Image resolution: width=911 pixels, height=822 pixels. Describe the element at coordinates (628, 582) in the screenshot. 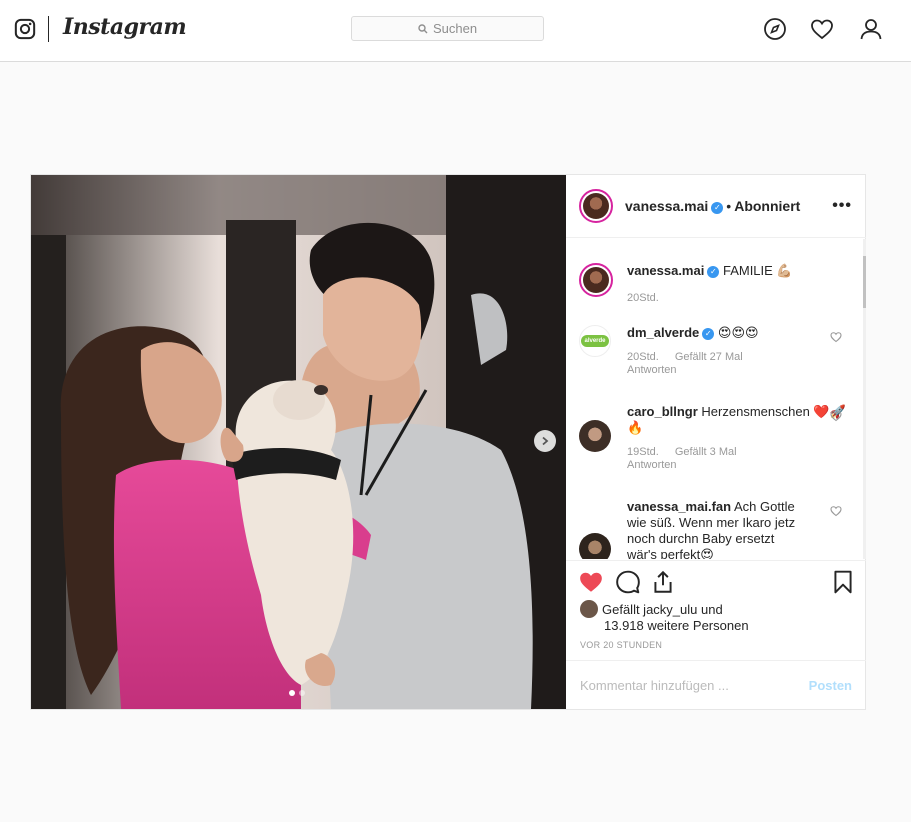

I see `comment-bubble-icon` at that location.